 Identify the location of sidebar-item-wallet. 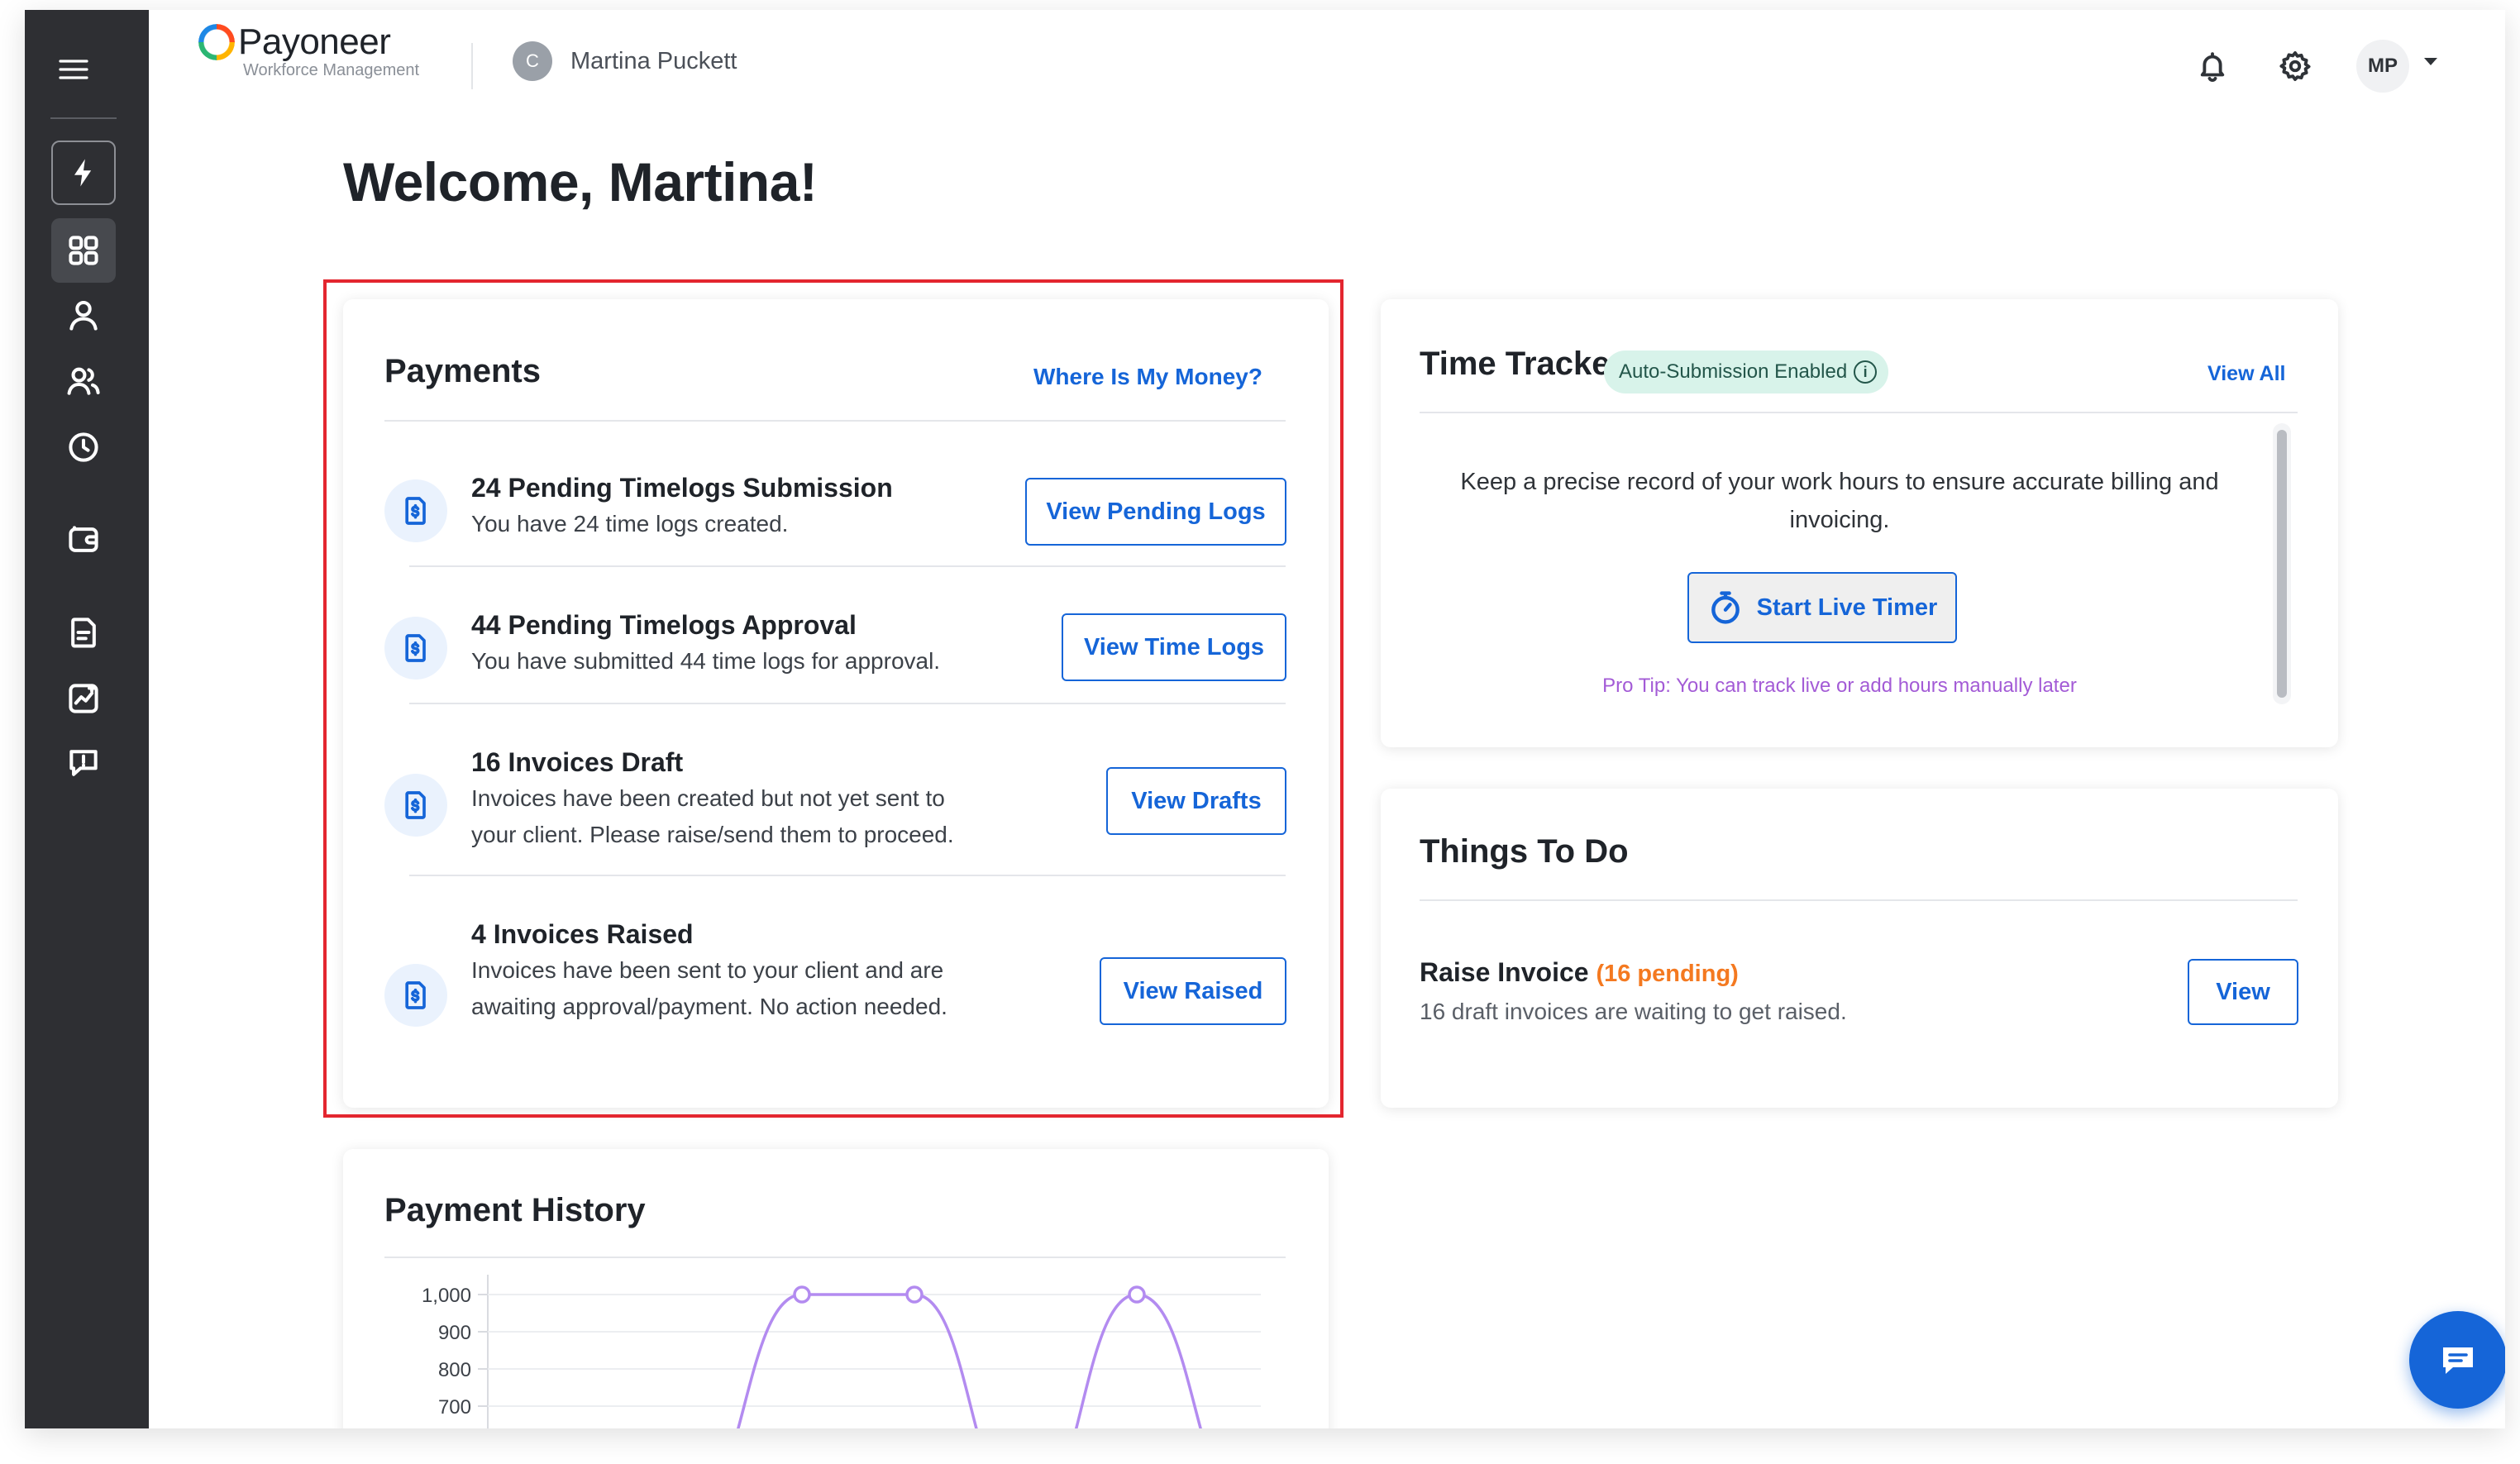
(83, 540).